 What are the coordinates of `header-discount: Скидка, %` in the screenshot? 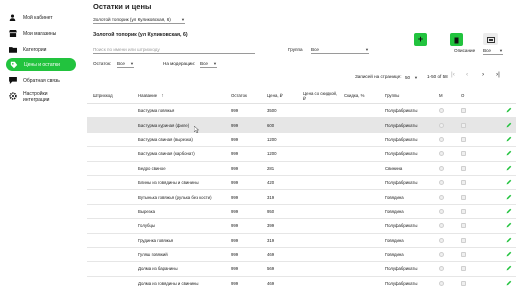 It's located at (354, 95).